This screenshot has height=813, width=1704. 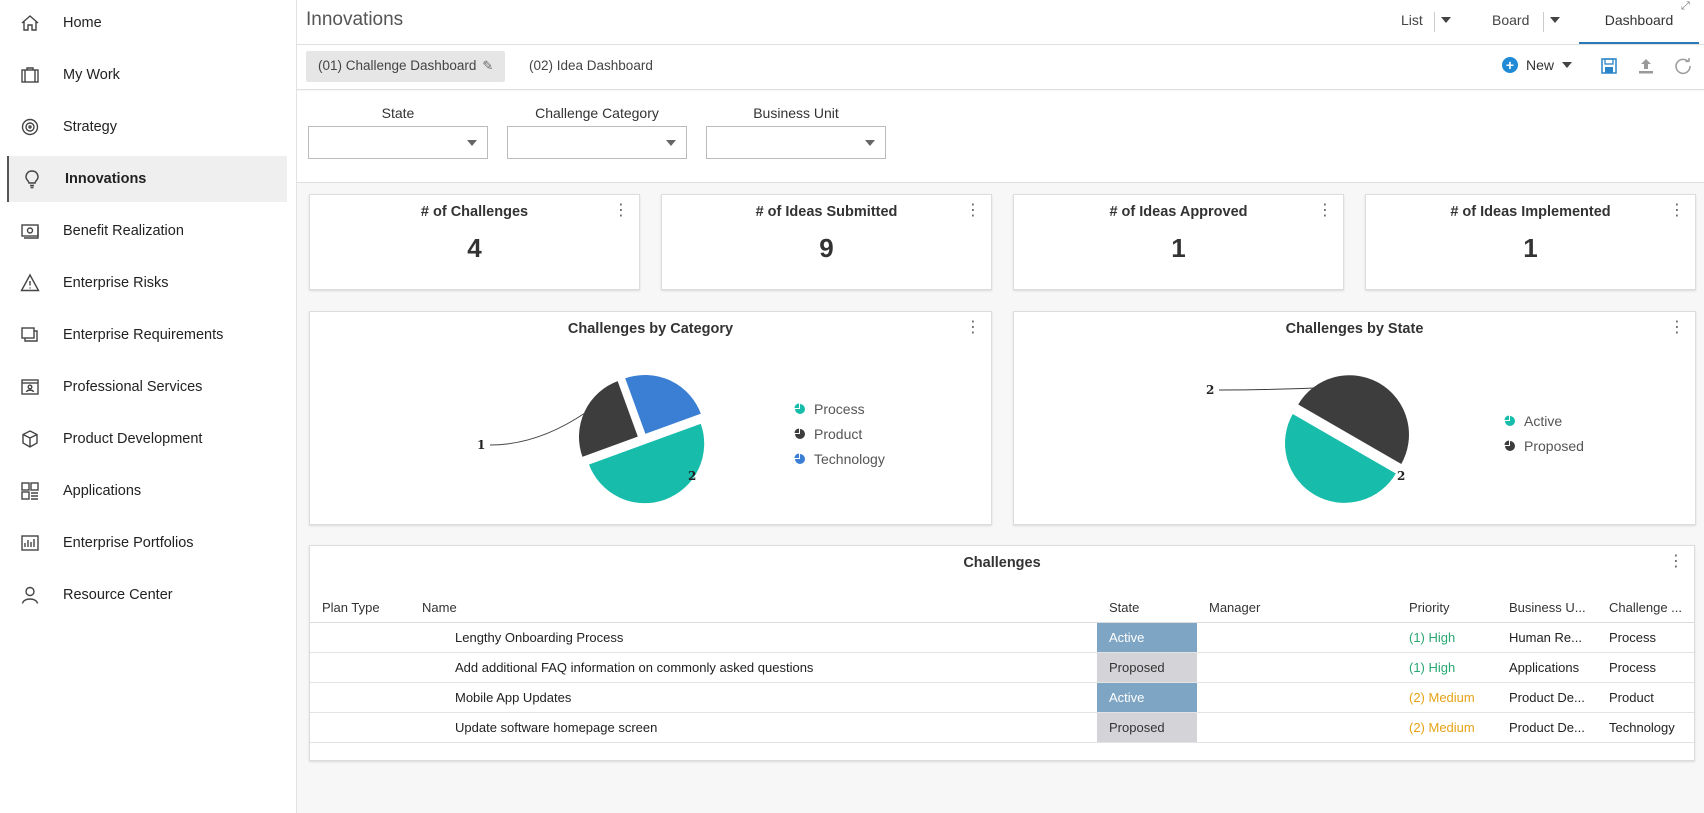 What do you see at coordinates (147, 283) in the screenshot?
I see `sidebar-item-enterprise-risks: Enterprise Risks` at bounding box center [147, 283].